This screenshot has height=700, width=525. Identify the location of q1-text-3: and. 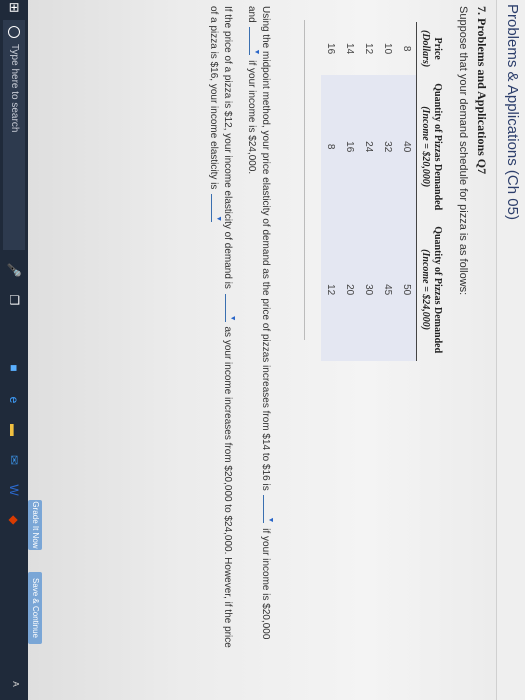
(251, 14).